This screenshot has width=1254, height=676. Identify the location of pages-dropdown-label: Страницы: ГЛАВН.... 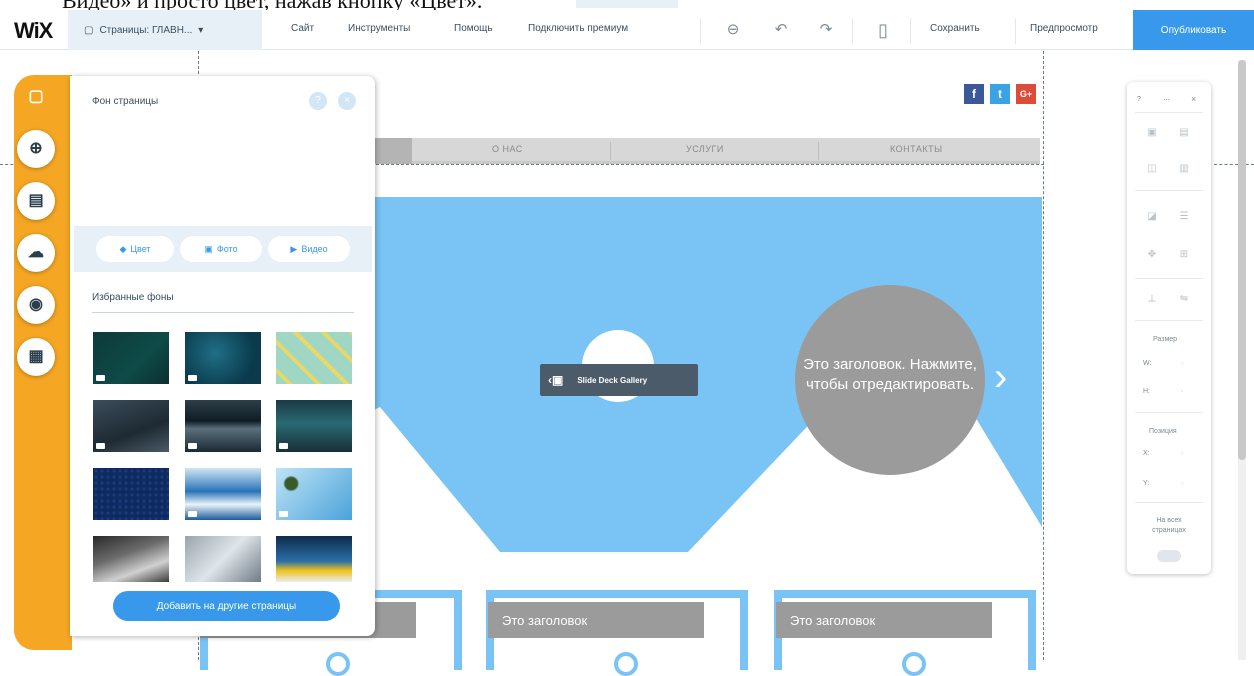
(146, 30).